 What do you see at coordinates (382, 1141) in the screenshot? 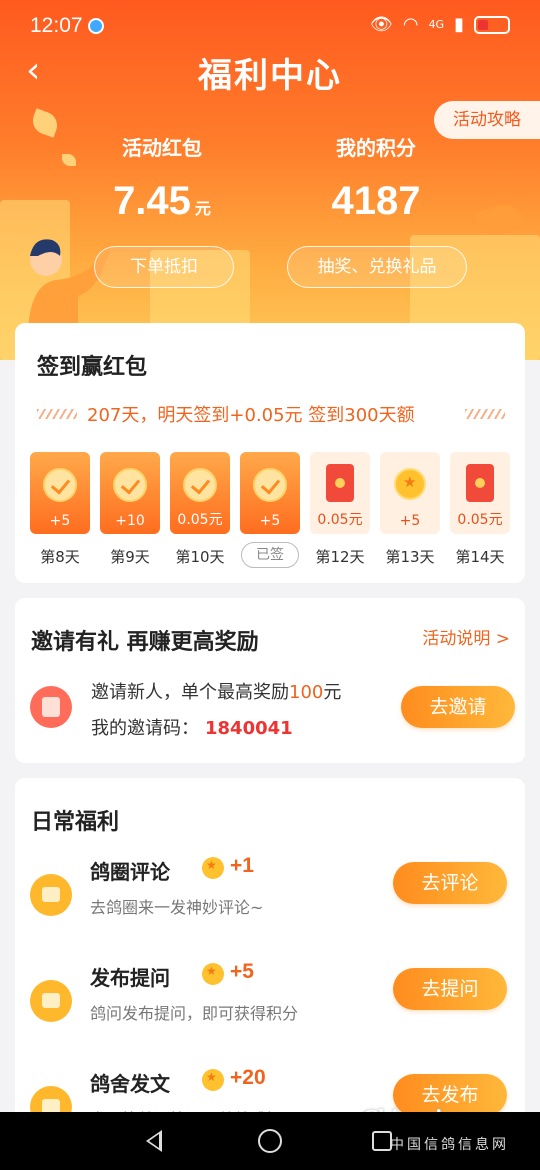
I see `nav-recent-icon` at bounding box center [382, 1141].